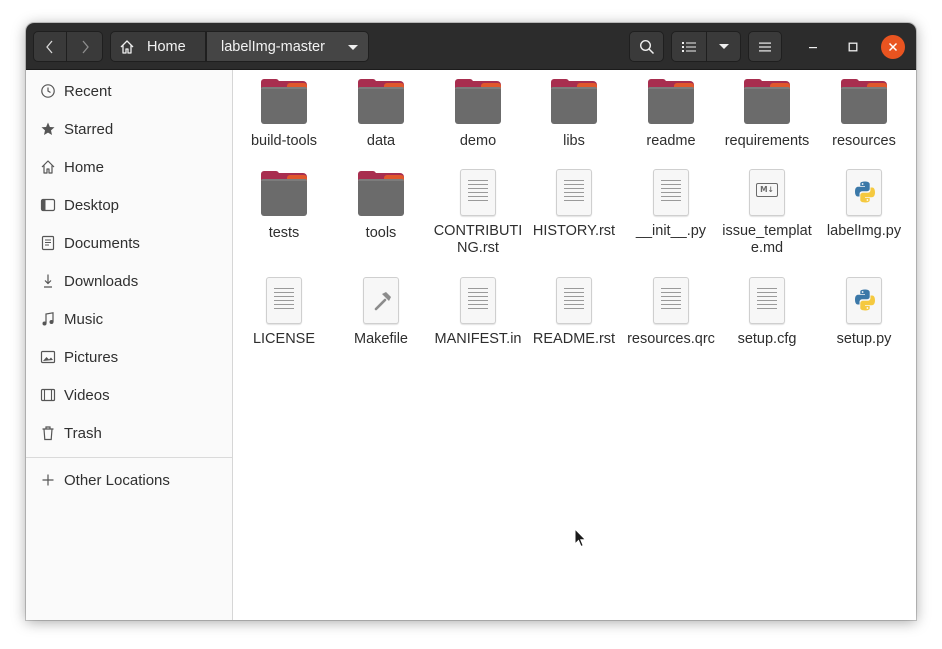 The image size is (942, 649). I want to click on file-name: tools, so click(381, 233).